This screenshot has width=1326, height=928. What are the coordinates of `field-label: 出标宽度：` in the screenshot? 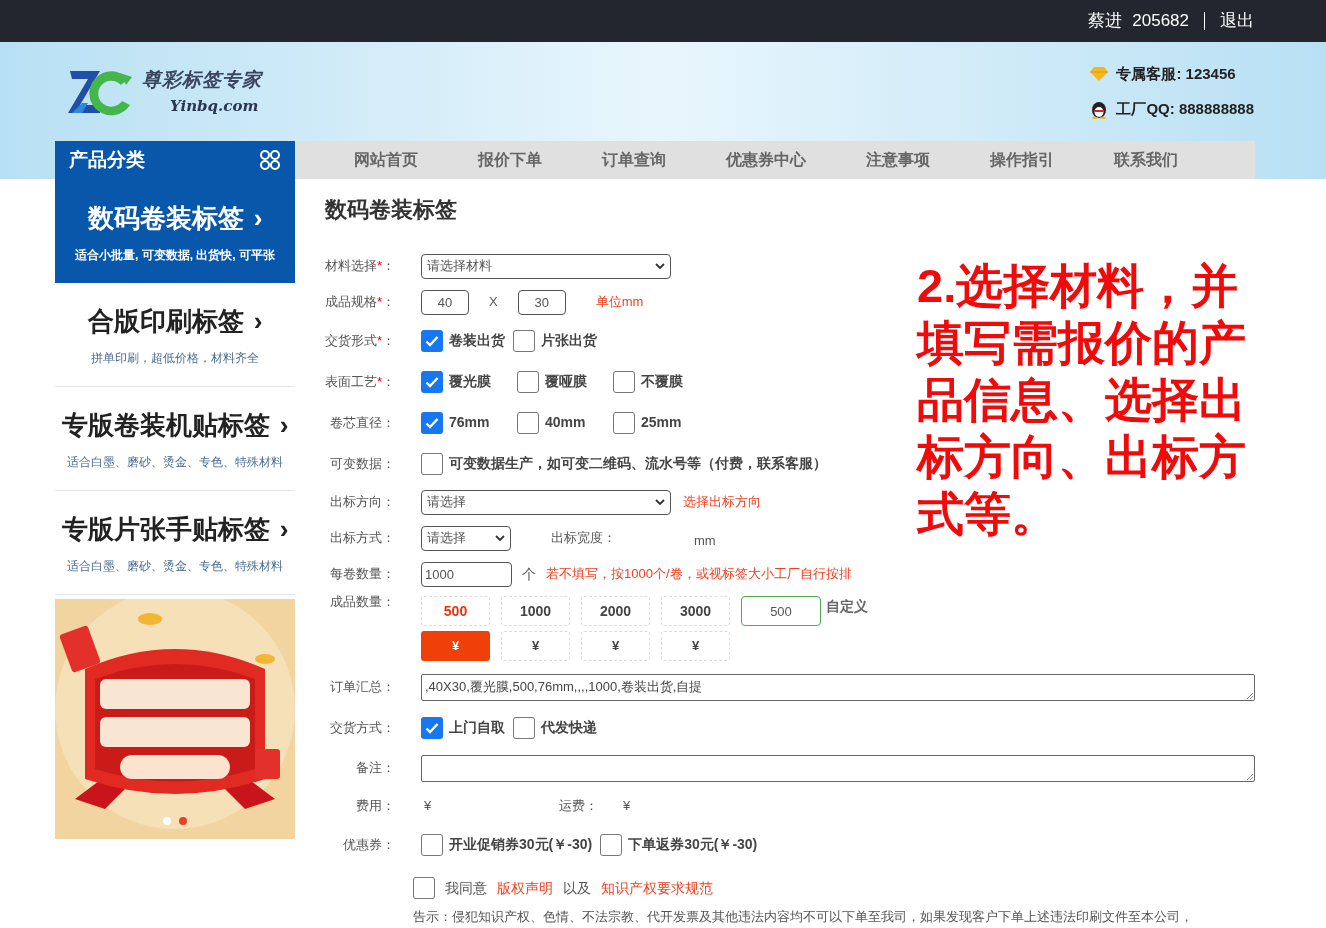 It's located at (583, 538).